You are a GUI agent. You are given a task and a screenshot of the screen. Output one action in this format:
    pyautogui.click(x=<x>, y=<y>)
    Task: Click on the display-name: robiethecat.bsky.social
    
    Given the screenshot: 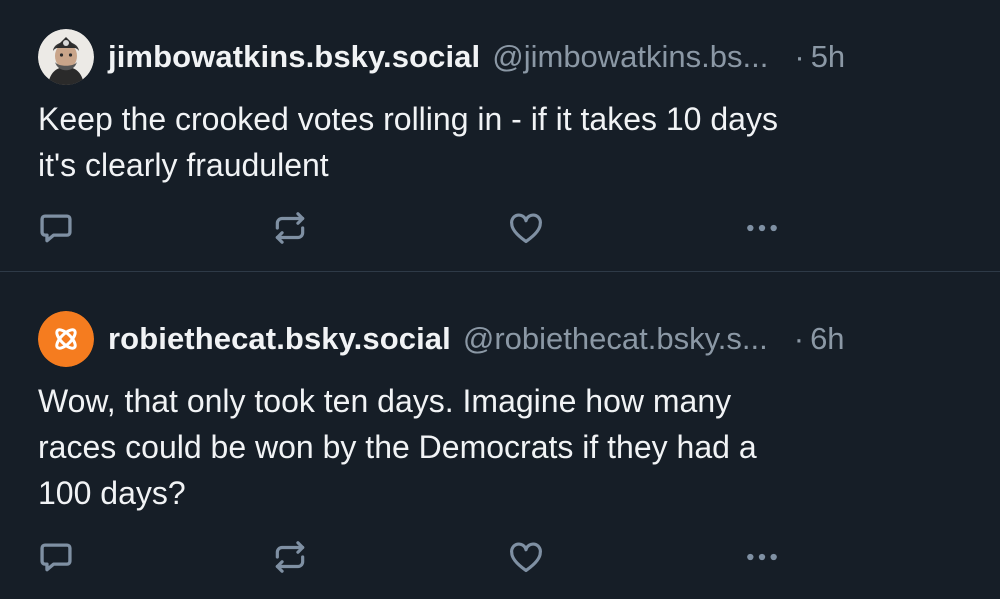 What is the action you would take?
    pyautogui.click(x=279, y=339)
    